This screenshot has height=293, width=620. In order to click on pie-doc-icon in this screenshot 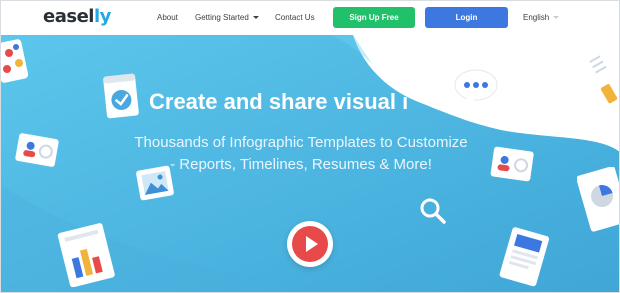, I will do `click(598, 199)`.